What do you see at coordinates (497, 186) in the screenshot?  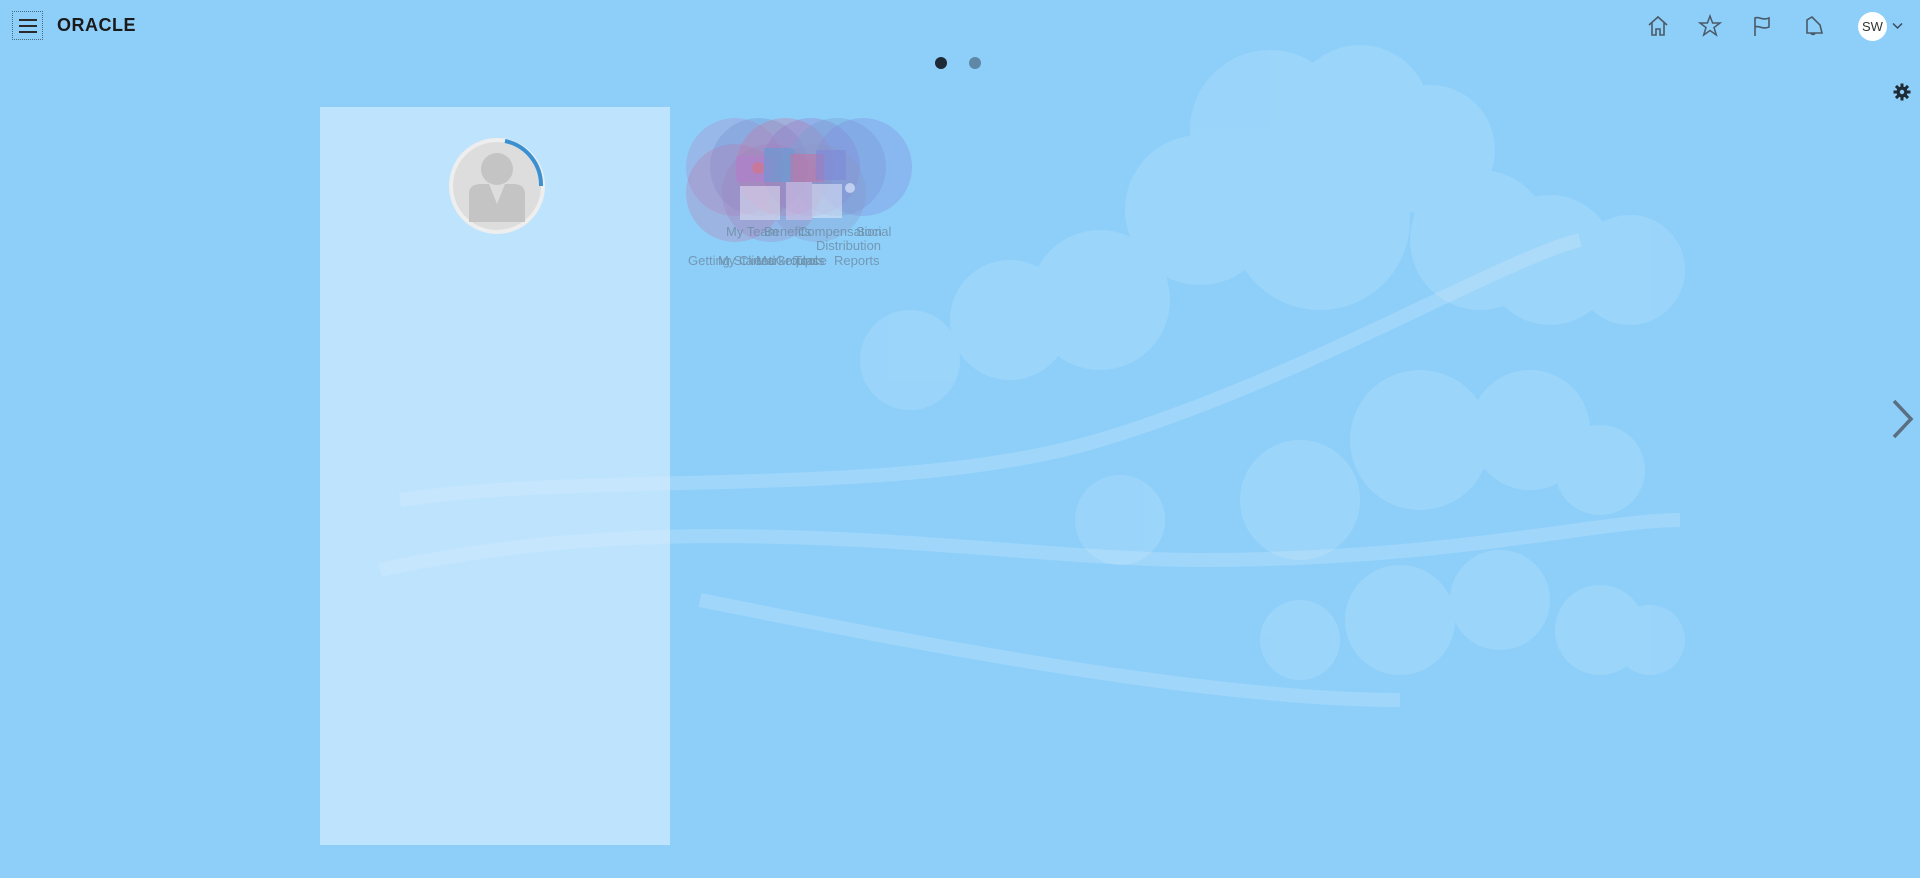 I see `user-avatar-icon` at bounding box center [497, 186].